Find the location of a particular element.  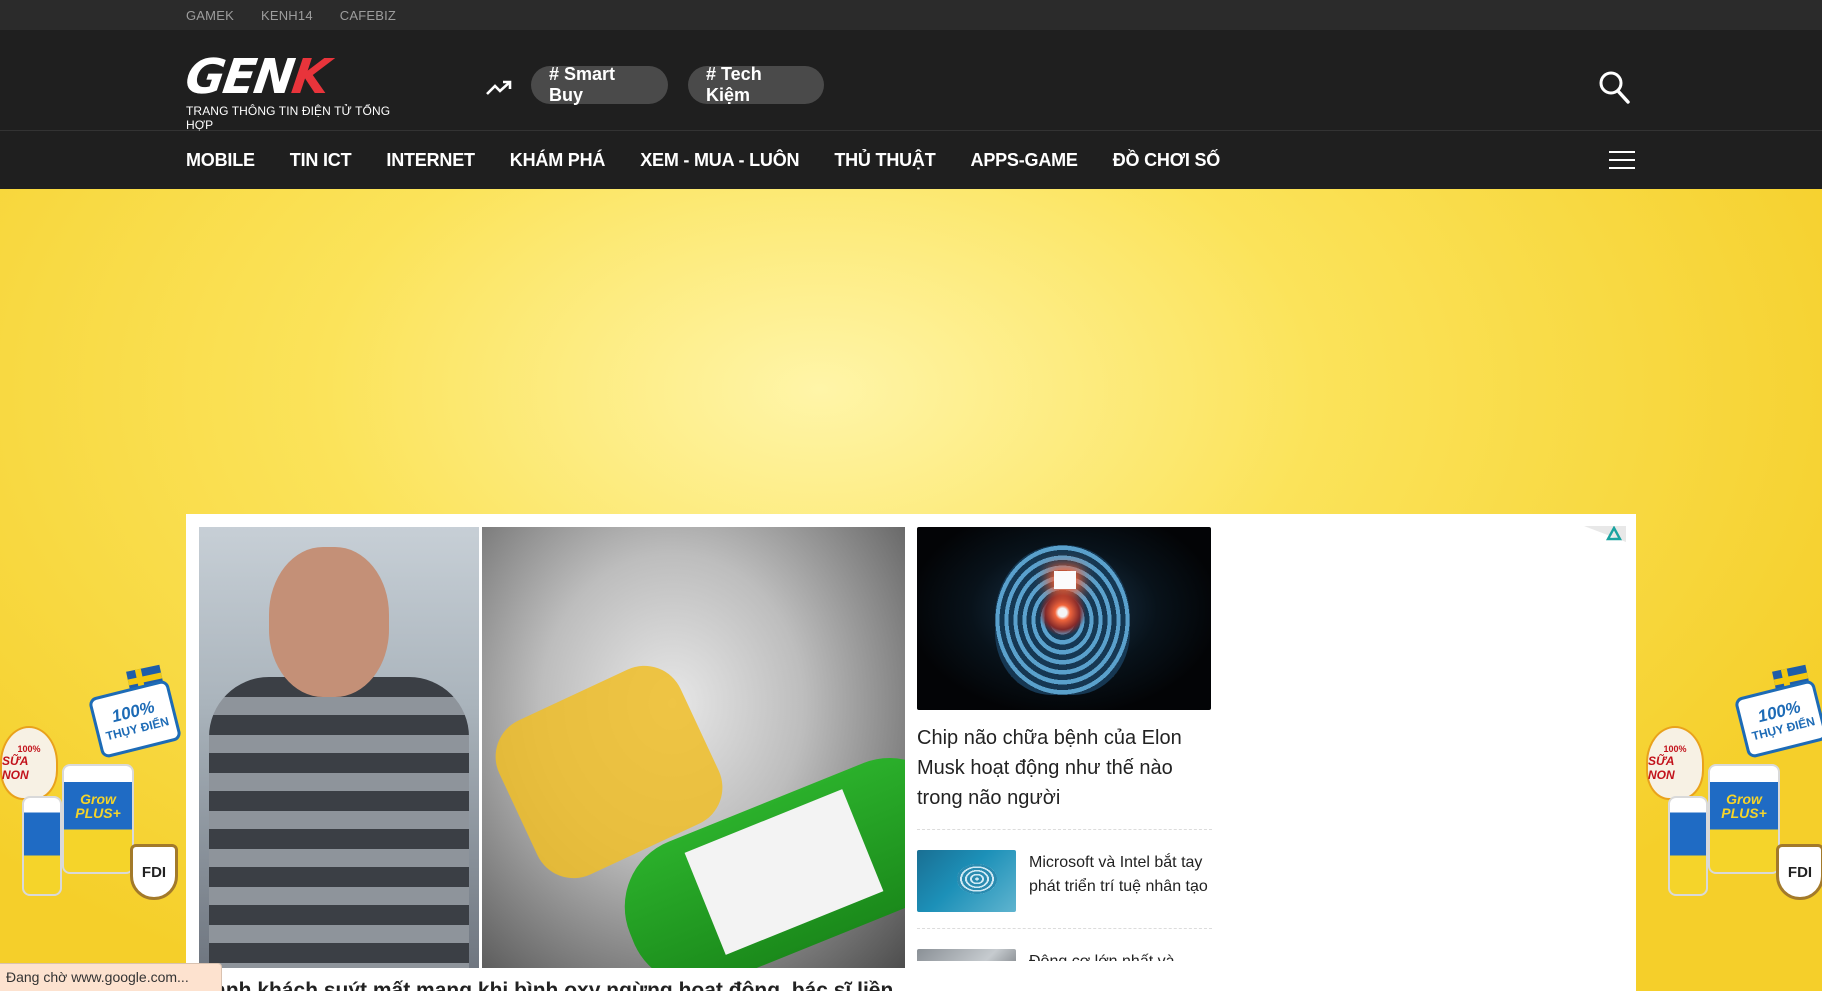

nav-item-thu-thuat: THỦ THUẬT is located at coordinates (884, 160).